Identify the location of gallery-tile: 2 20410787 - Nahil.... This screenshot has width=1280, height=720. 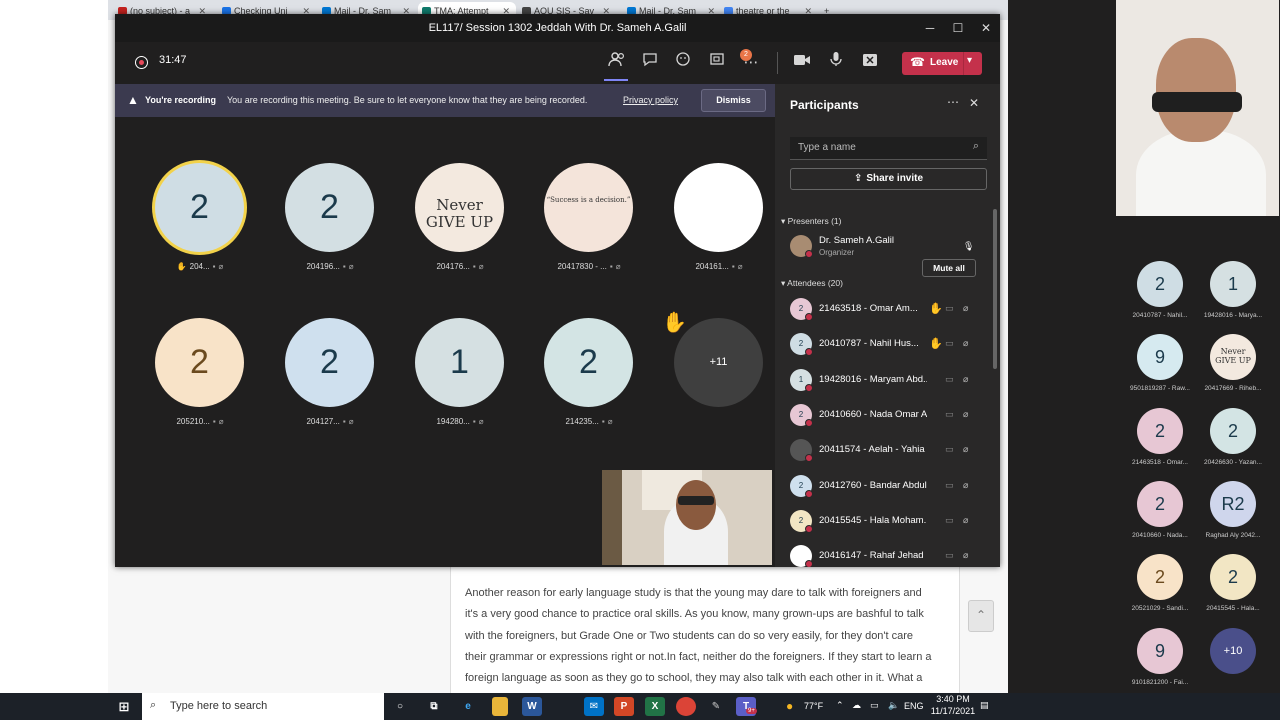
(1160, 293).